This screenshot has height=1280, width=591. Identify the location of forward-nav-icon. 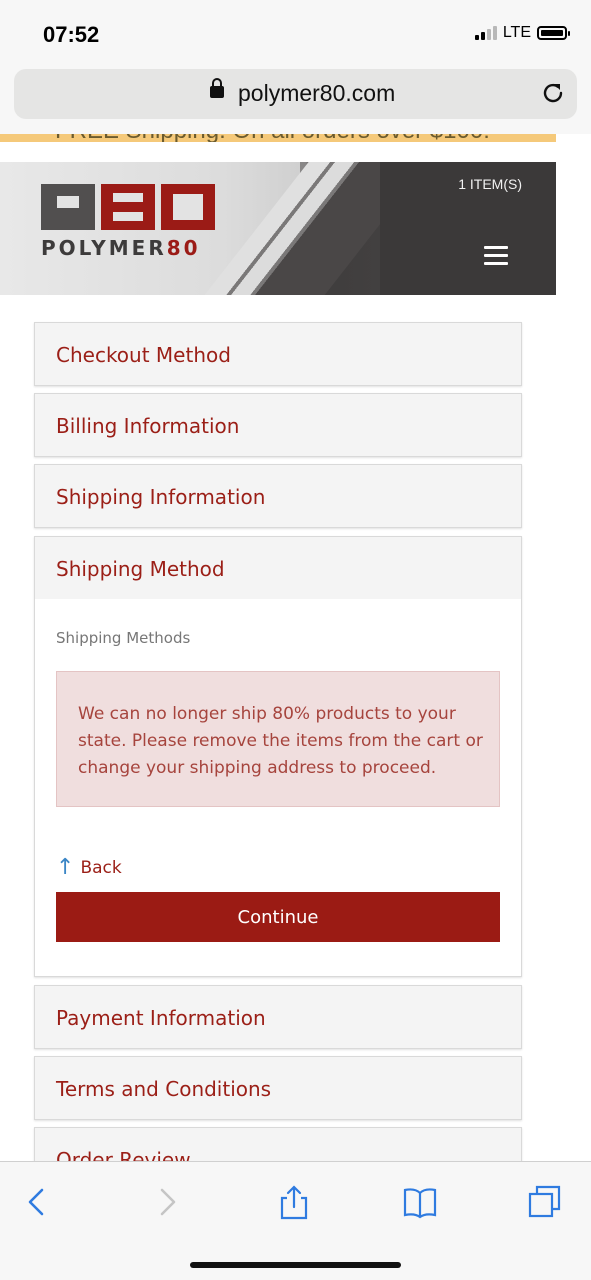
(168, 1202).